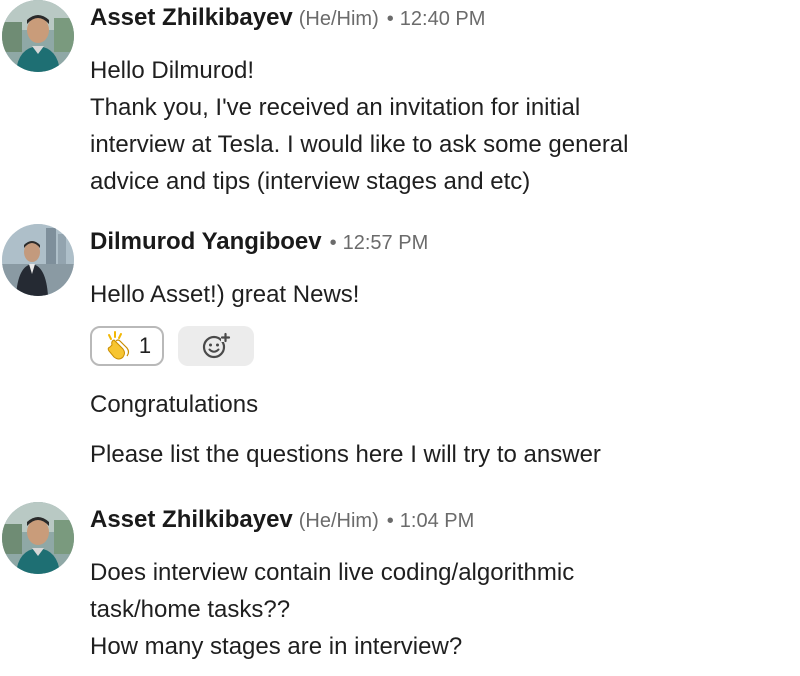 The width and height of the screenshot is (800, 676). Describe the element at coordinates (118, 345) in the screenshot. I see `clapping-hands-icon` at that location.